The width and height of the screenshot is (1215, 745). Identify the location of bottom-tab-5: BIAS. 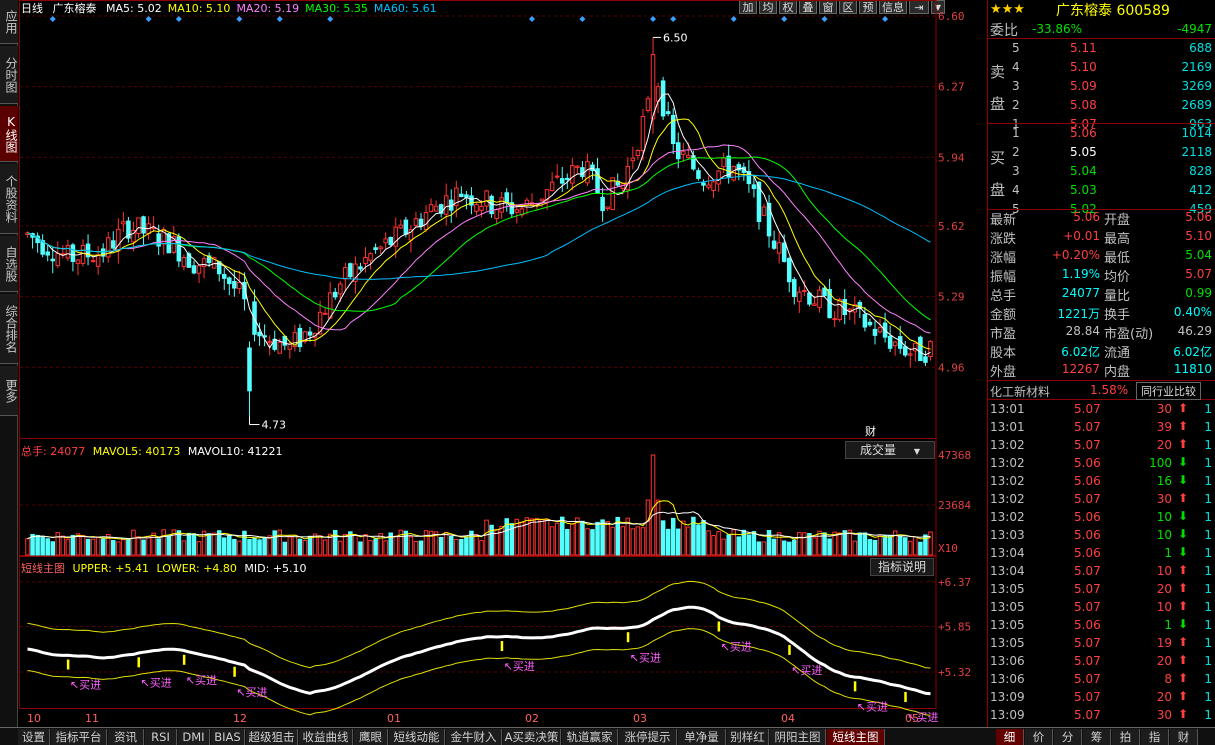
(228, 737).